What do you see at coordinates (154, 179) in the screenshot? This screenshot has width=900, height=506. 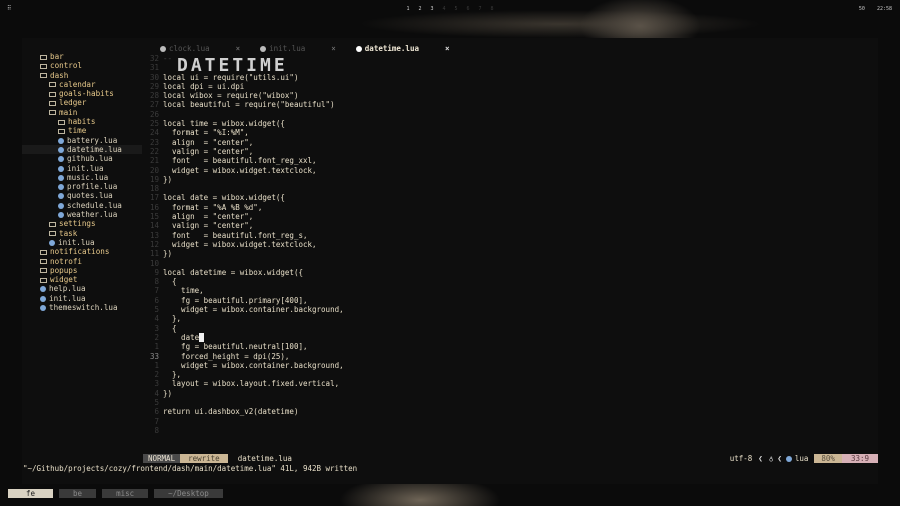 I see `line-number: 19` at bounding box center [154, 179].